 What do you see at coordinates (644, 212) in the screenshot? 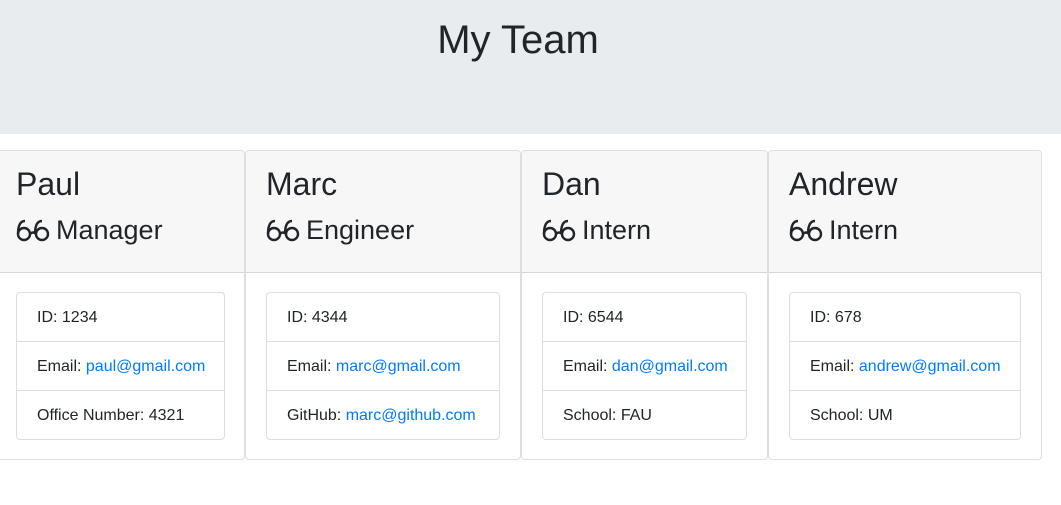
I see `card-header: Dan Intern` at bounding box center [644, 212].